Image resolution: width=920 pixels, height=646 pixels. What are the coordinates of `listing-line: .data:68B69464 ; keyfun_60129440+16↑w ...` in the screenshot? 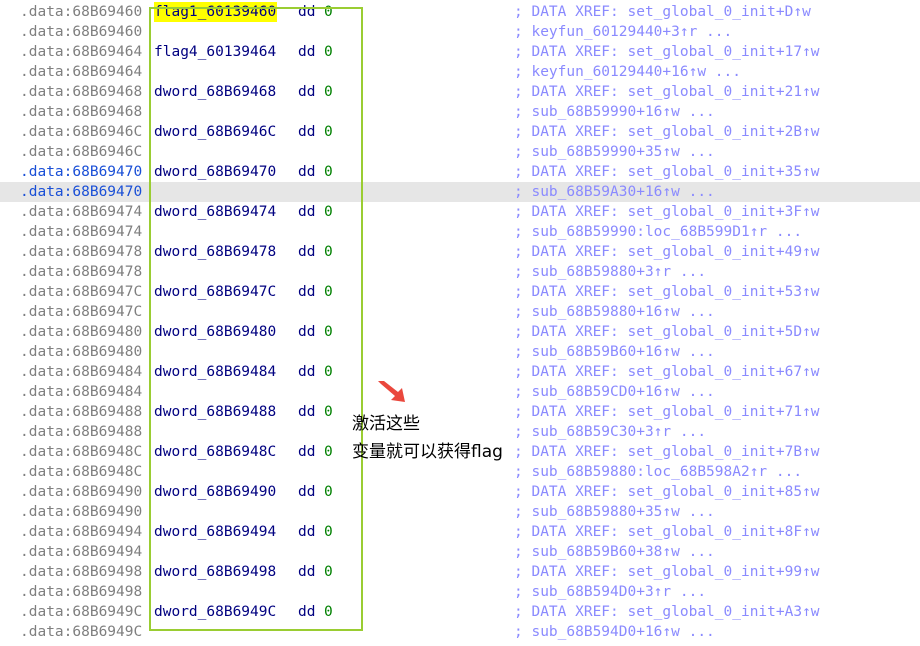 It's located at (460, 72).